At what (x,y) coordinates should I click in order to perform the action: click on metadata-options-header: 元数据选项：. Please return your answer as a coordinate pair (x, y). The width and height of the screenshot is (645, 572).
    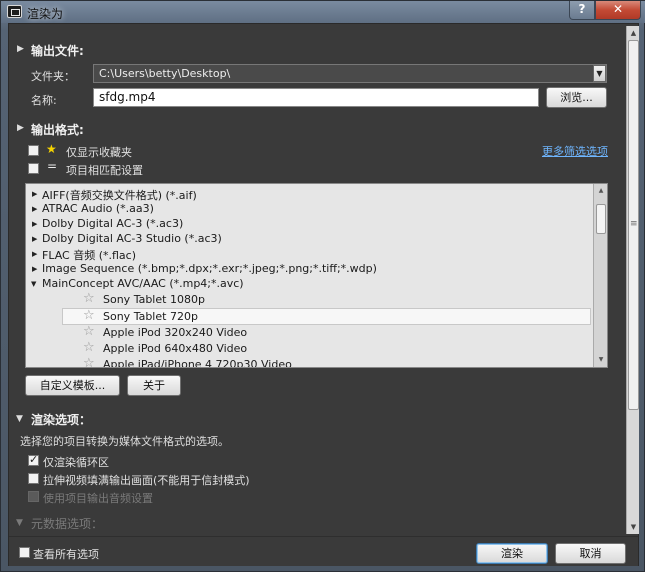
    Looking at the image, I should click on (67, 524).